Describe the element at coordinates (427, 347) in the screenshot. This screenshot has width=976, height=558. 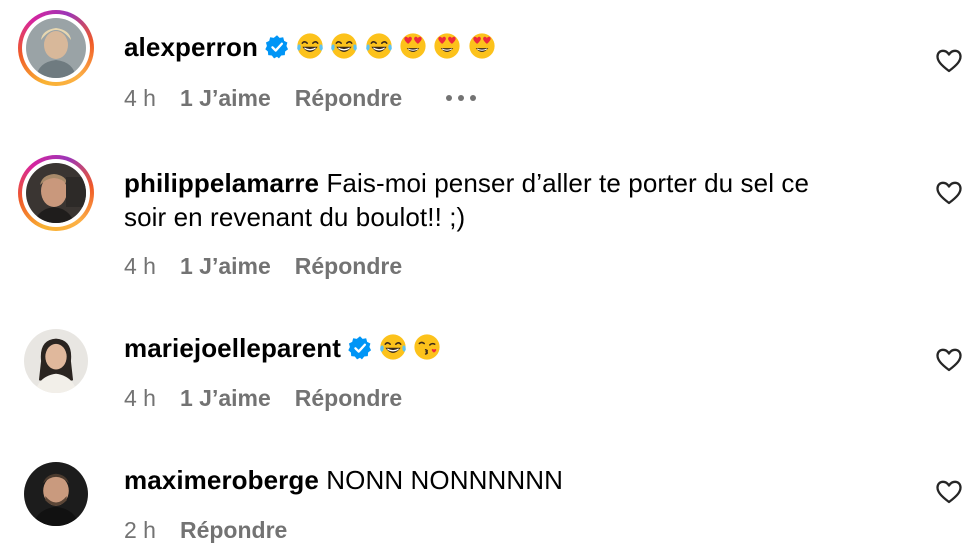
I see `kiss-emoji-icon` at that location.